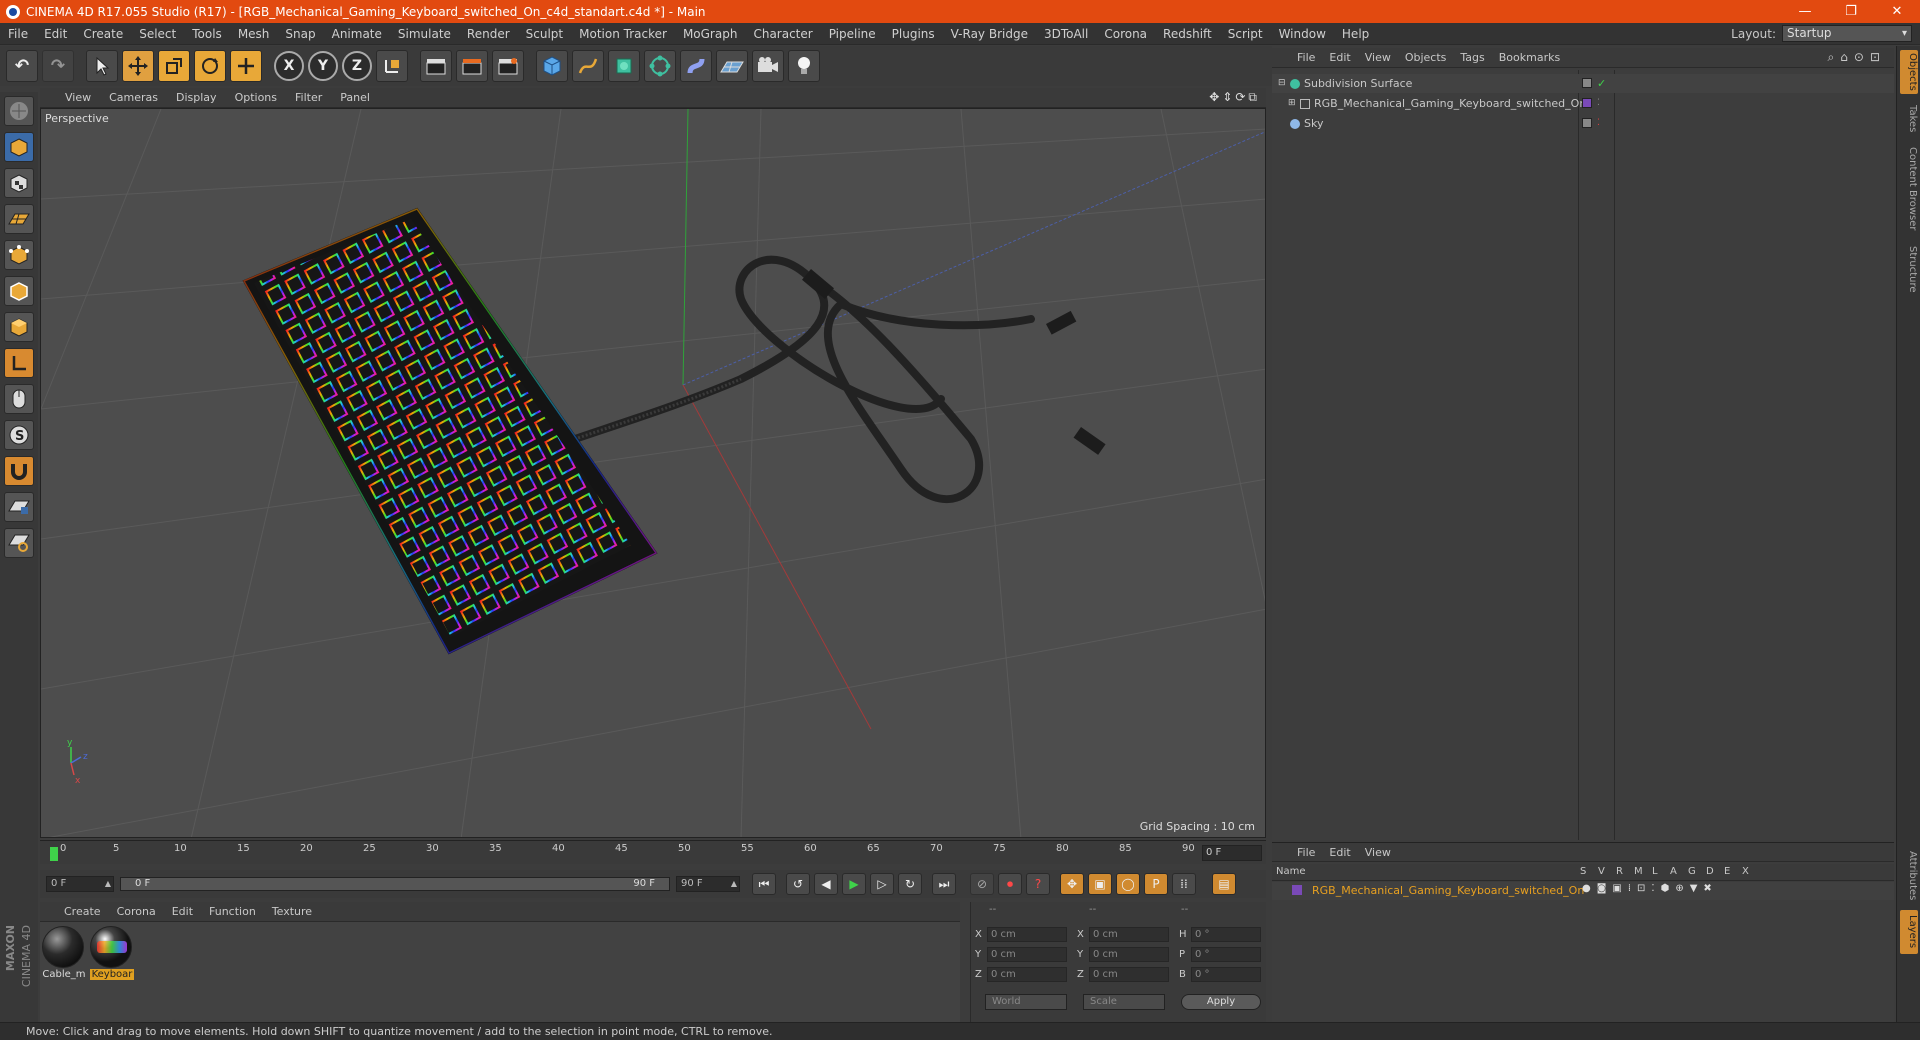  Describe the element at coordinates (1066, 34) in the screenshot. I see `menu-3dtoall: 3DToAll` at that location.